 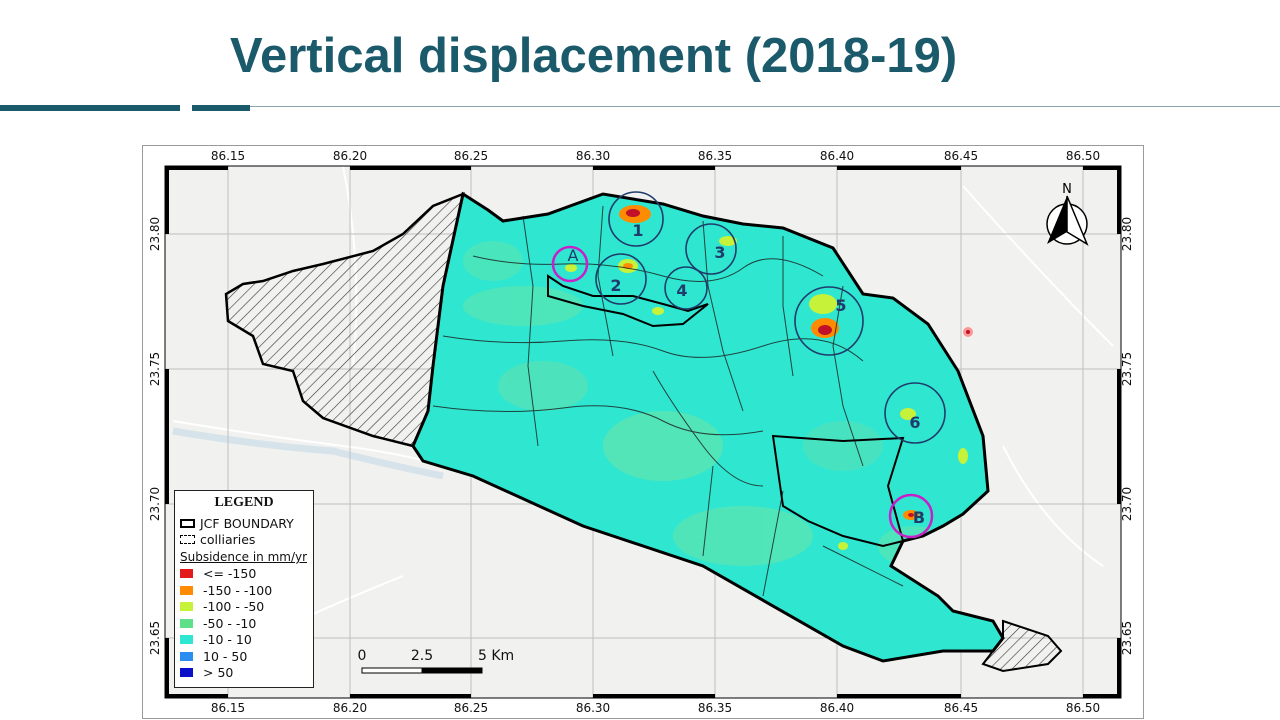 I want to click on legend-title: LEGEND, so click(x=244, y=502).